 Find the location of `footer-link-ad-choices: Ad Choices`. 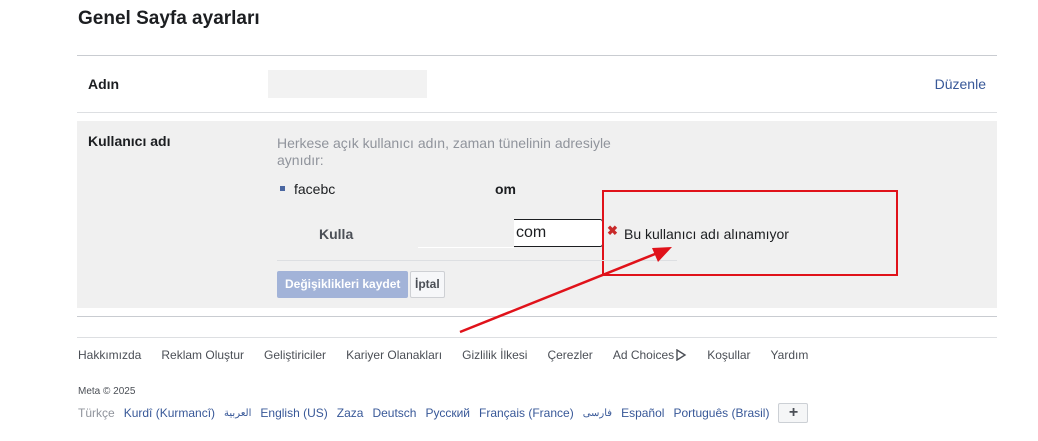

footer-link-ad-choices: Ad Choices is located at coordinates (650, 355).